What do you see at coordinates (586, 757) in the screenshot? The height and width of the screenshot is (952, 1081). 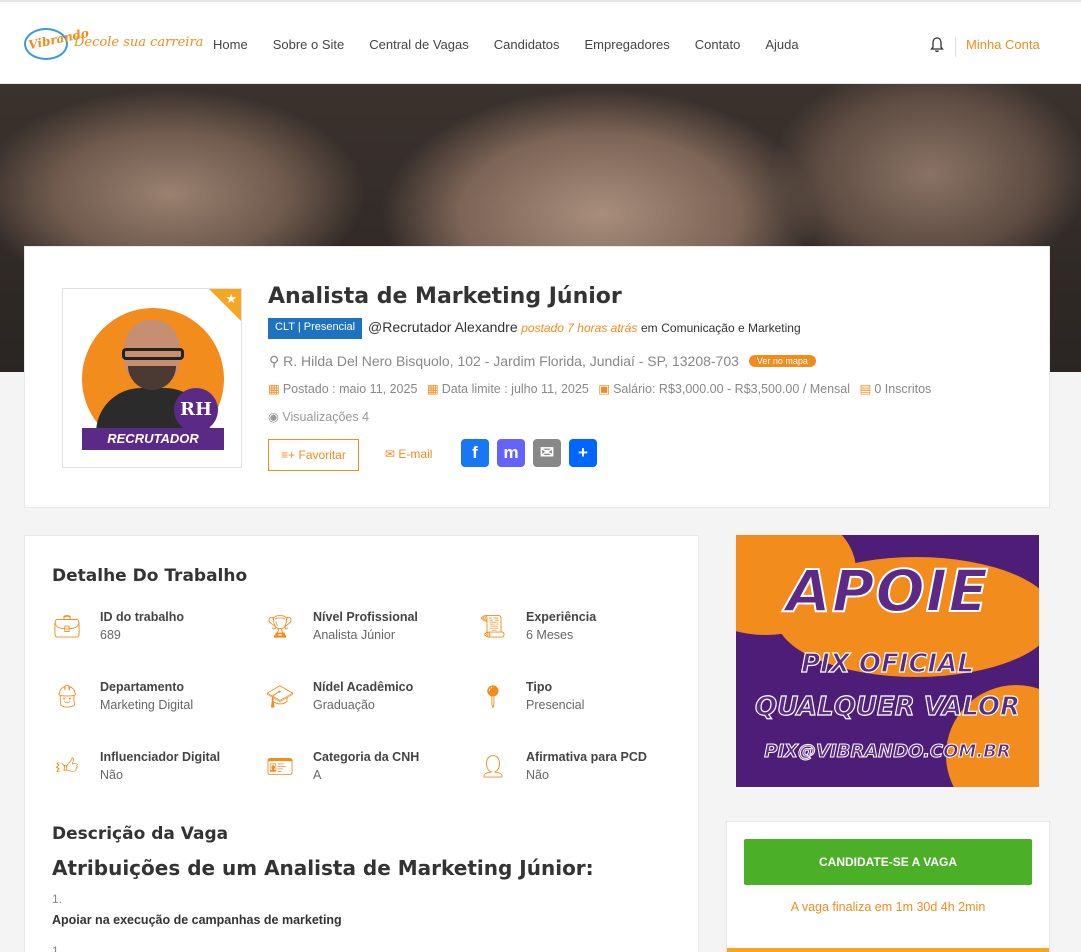 I see `detail-label: Afirmativa para PCD` at bounding box center [586, 757].